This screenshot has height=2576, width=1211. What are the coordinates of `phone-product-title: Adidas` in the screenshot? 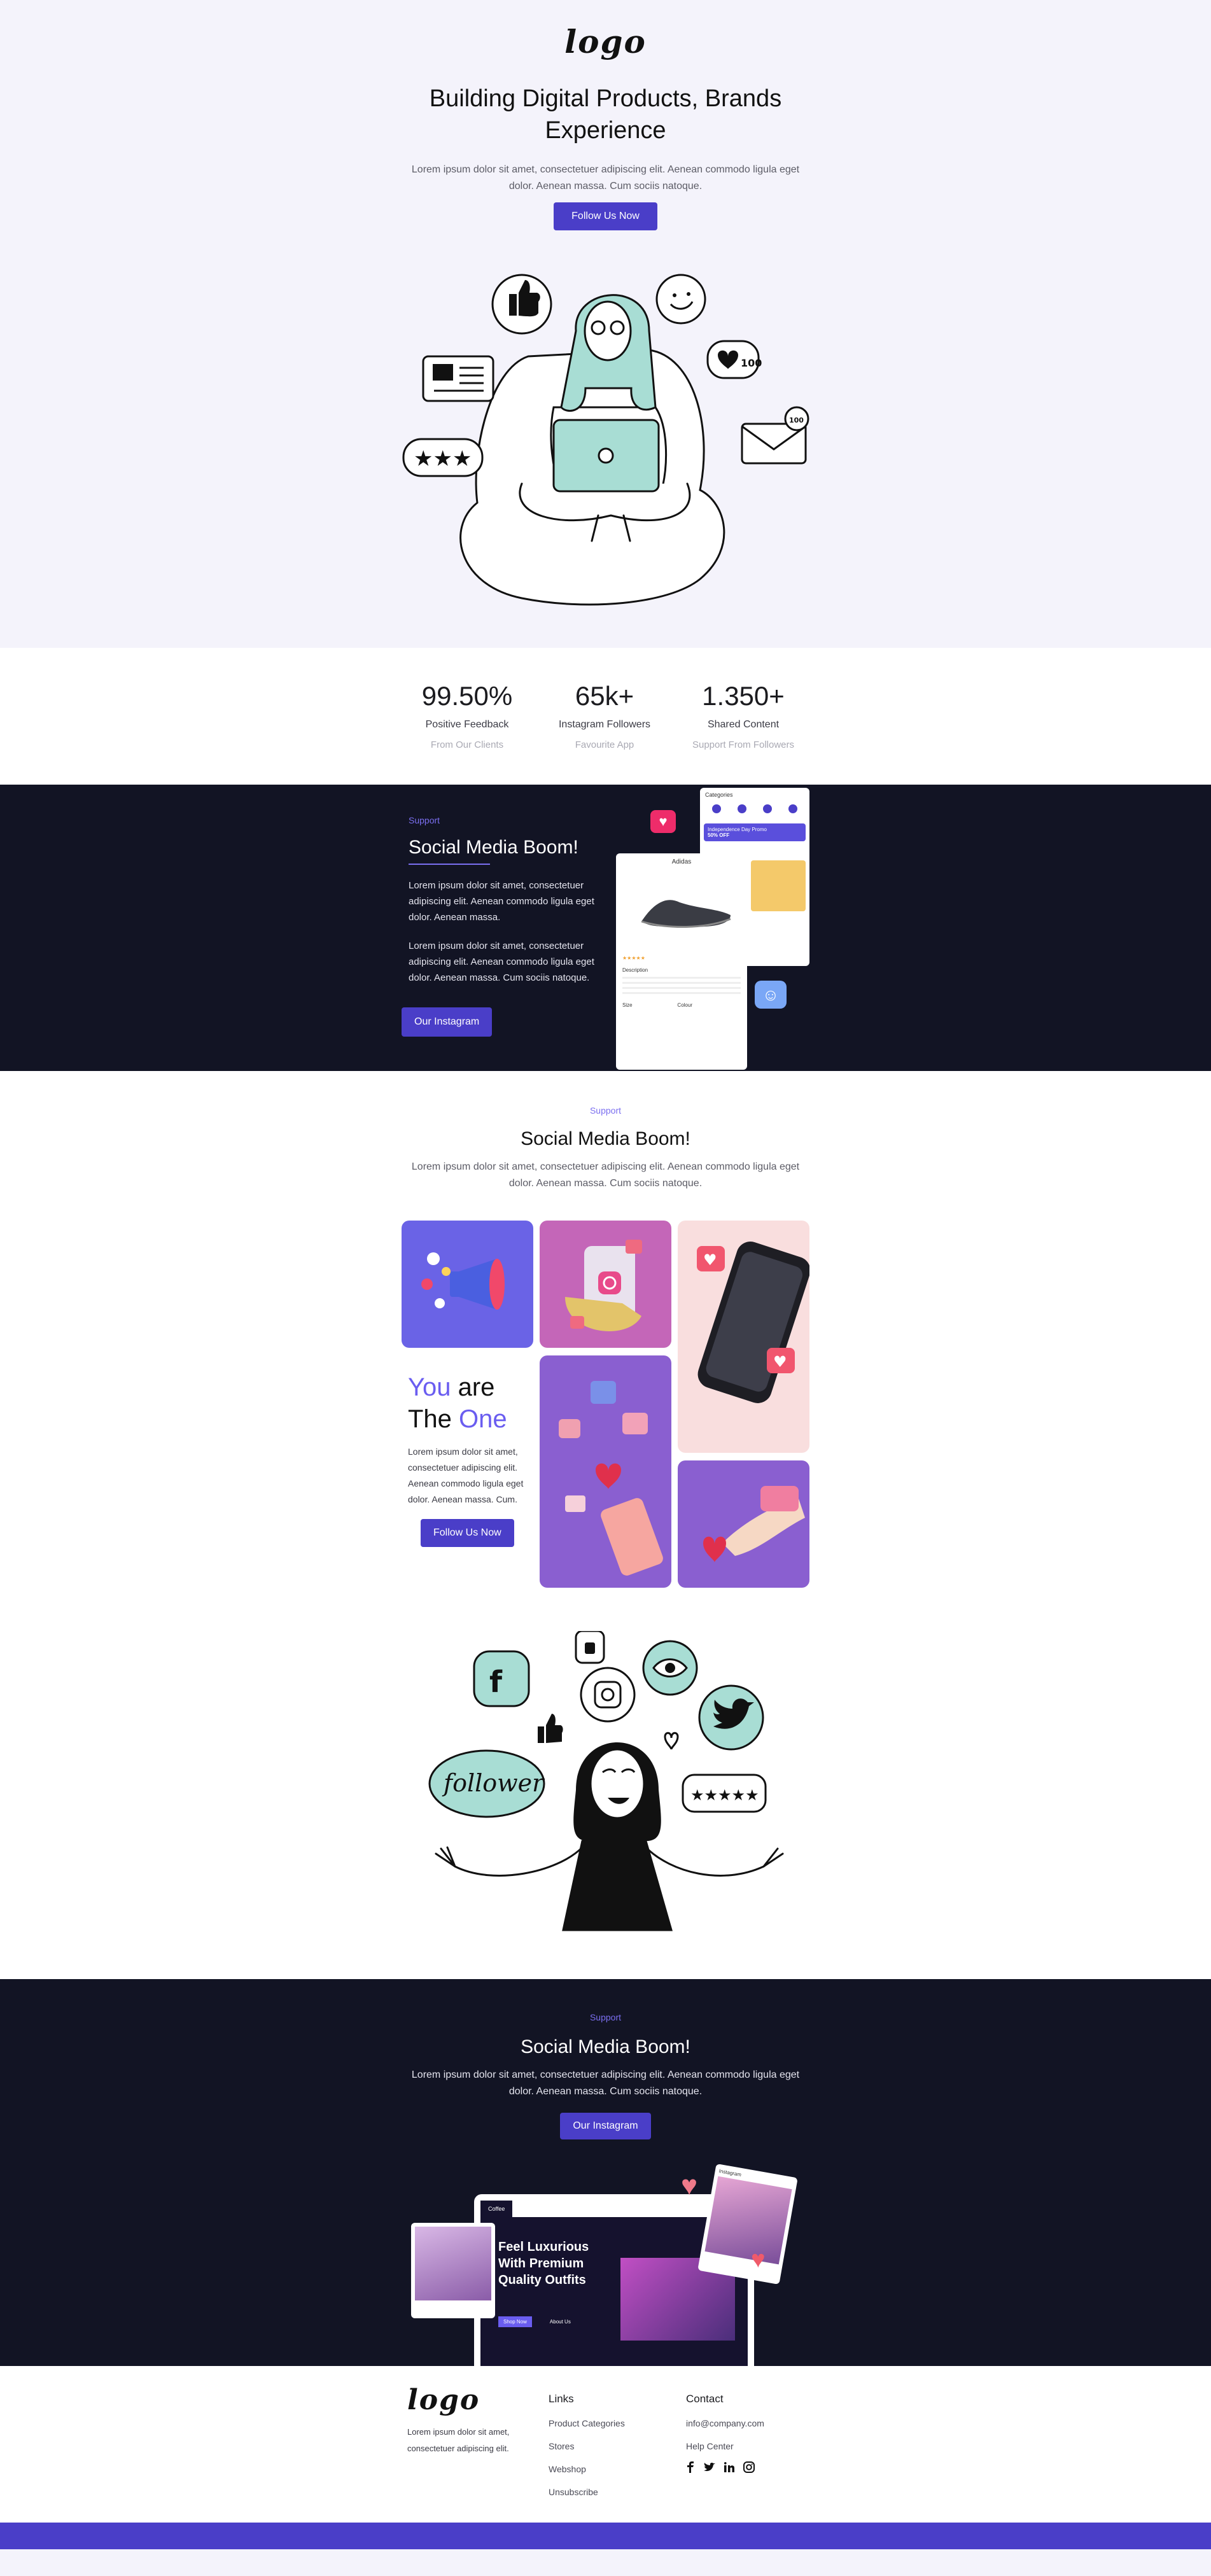 It's located at (681, 861).